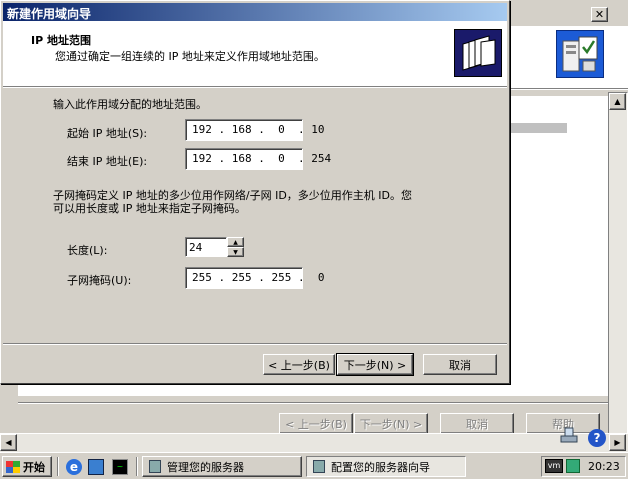  I want to click on manage-server-quick-icon, so click(96, 467).